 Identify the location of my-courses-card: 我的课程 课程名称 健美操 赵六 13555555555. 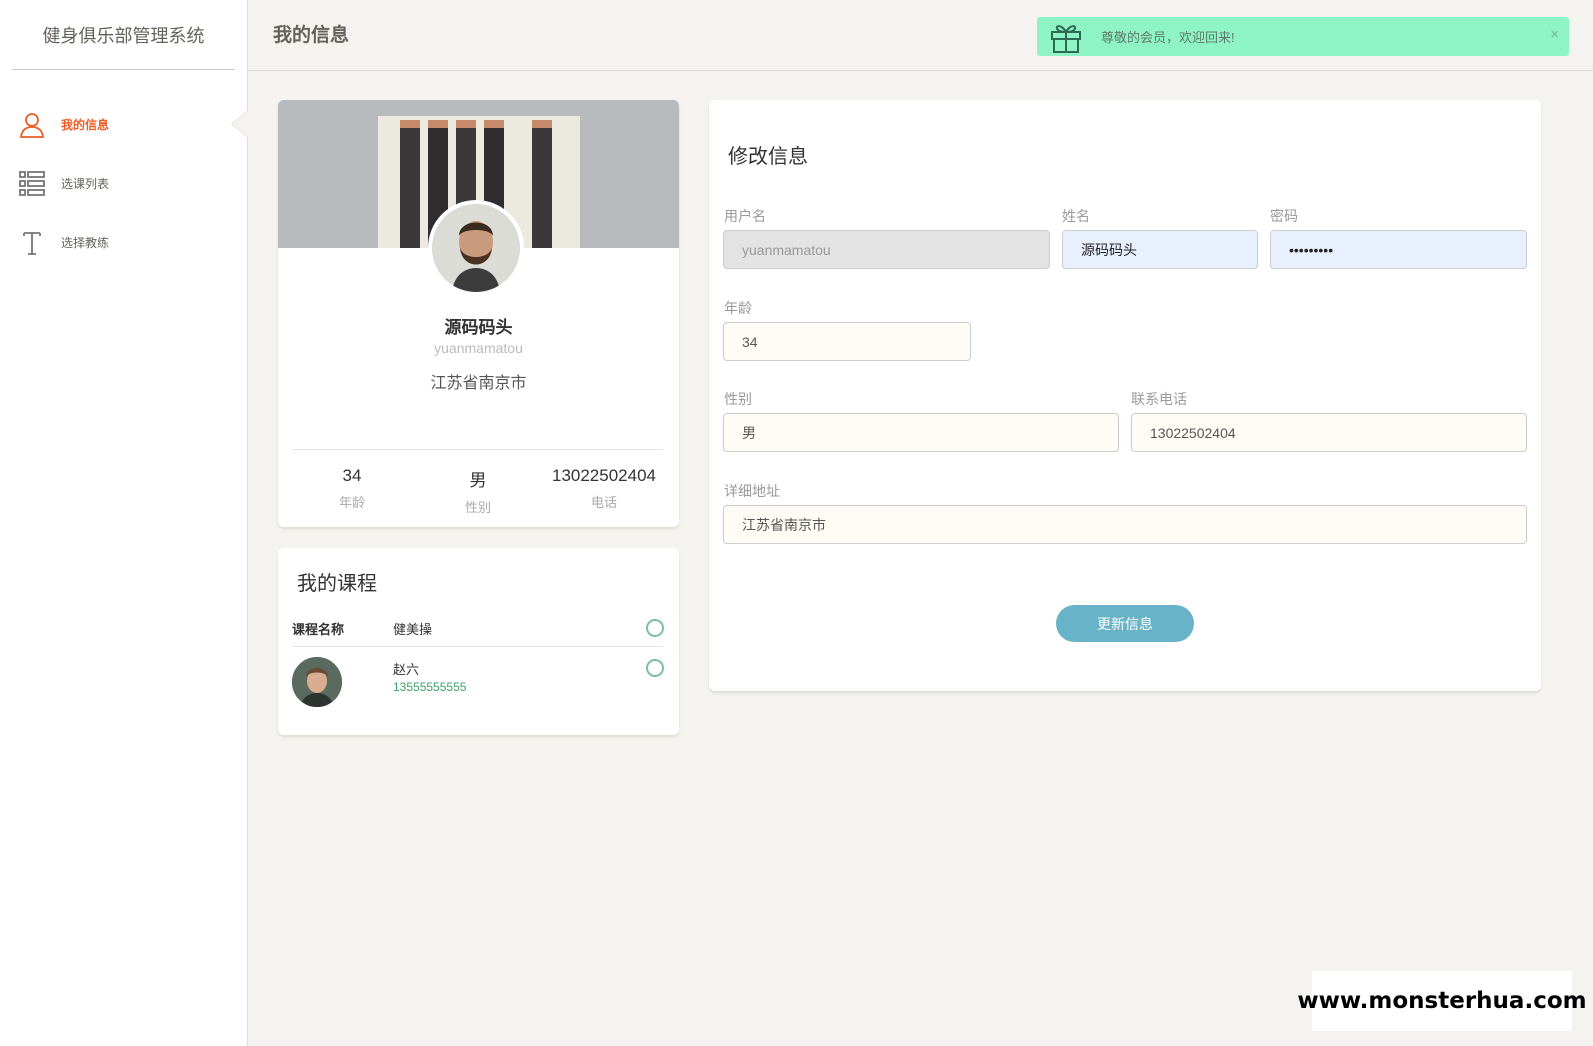
(478, 641).